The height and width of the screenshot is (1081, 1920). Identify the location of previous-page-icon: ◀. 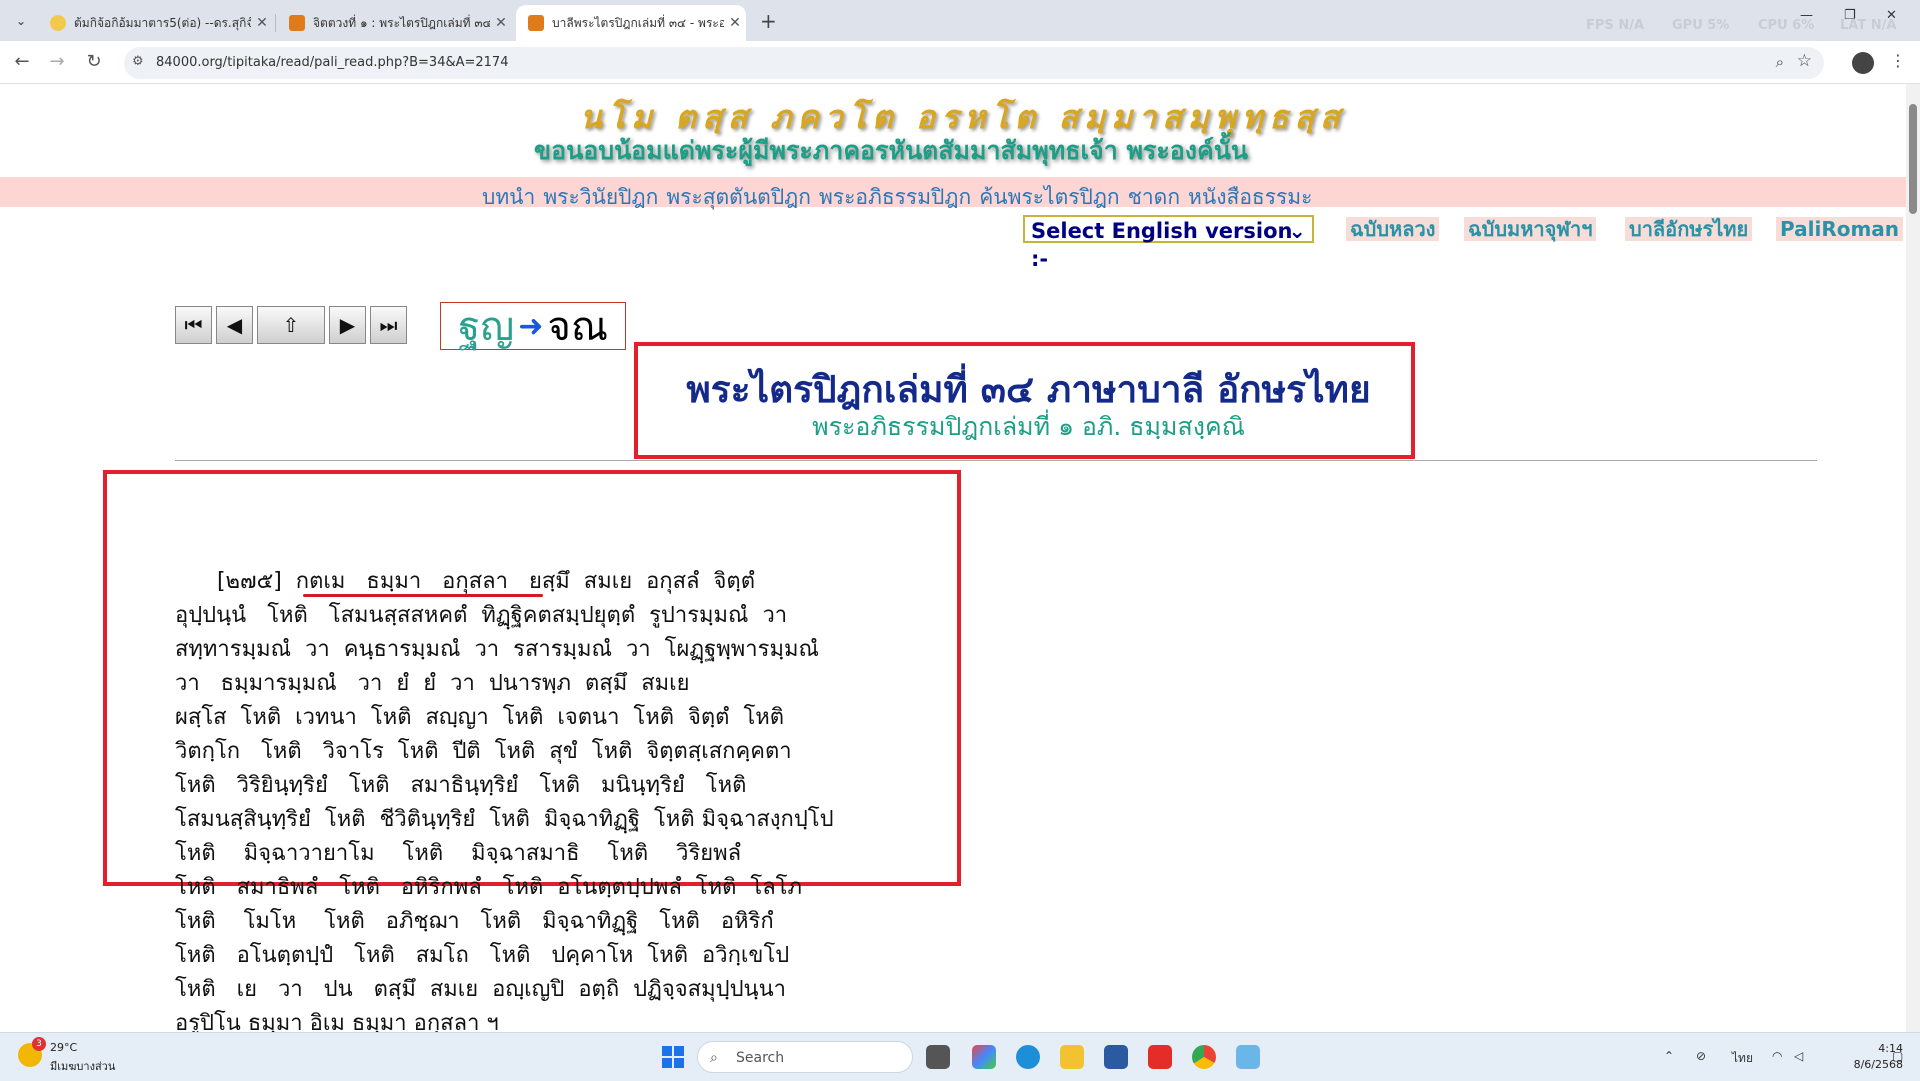
(234, 325).